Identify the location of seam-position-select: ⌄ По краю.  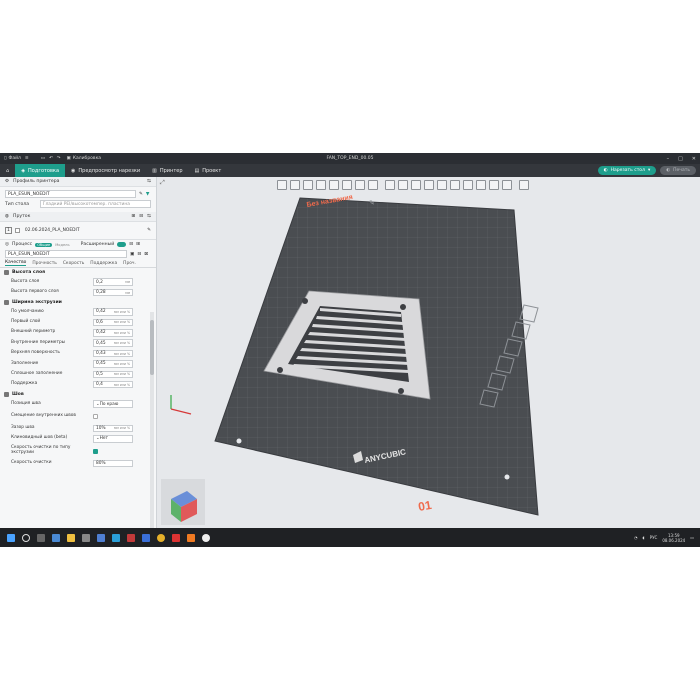
(113, 404).